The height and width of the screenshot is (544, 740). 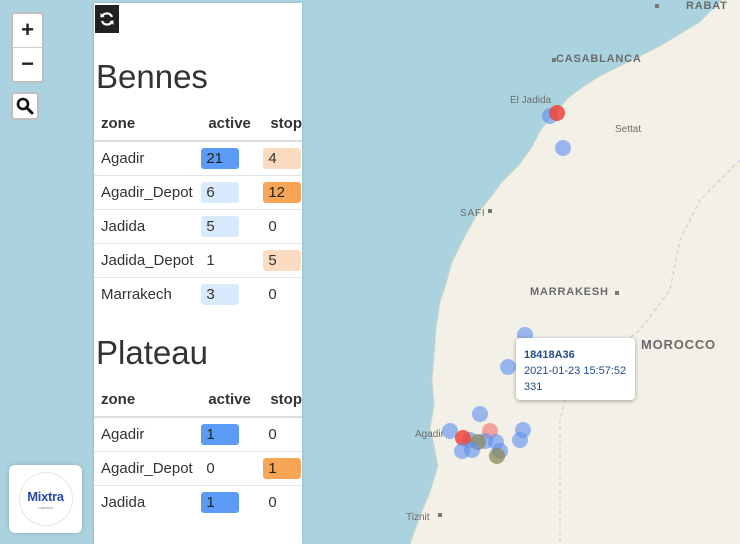 I want to click on stop-count: 4, so click(x=282, y=158).